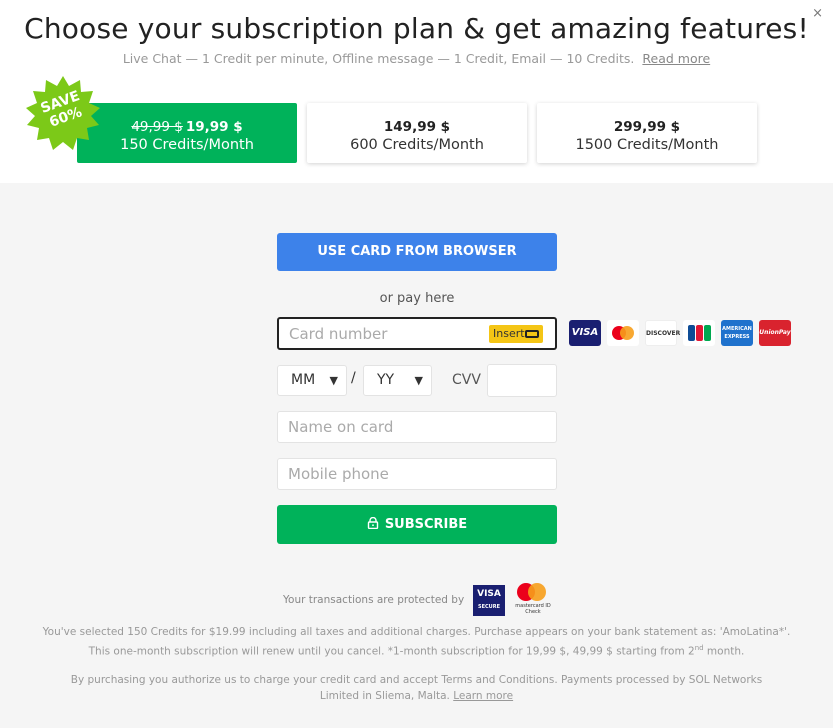 This screenshot has width=833, height=728. Describe the element at coordinates (187, 145) in the screenshot. I see `plan-credits: 150 Credits/Month` at that location.